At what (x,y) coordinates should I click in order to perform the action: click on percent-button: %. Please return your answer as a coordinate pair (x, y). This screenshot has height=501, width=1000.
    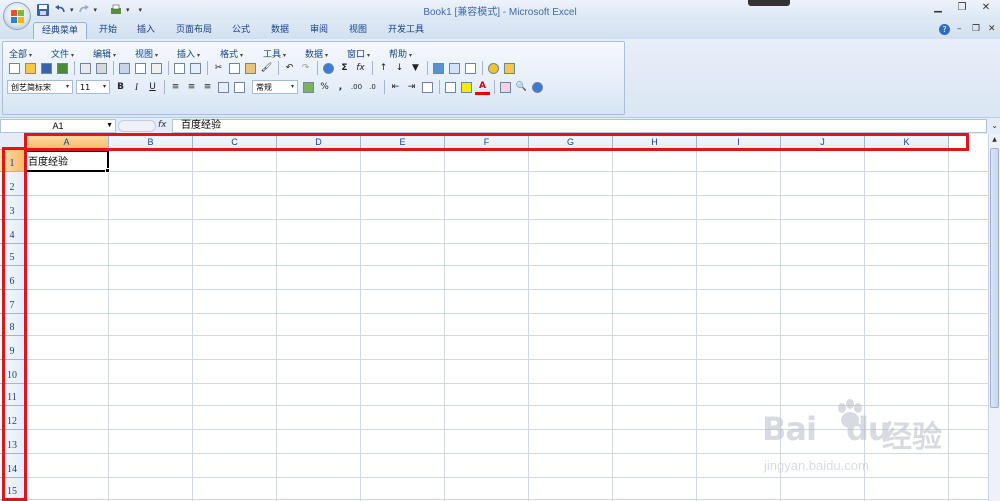
    Looking at the image, I should click on (324, 87).